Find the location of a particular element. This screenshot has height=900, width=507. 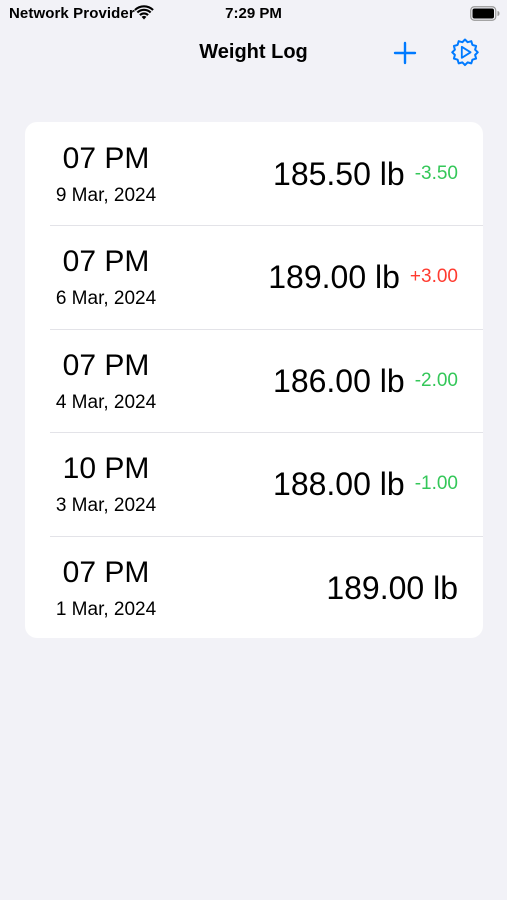

navigation-bar: Weight Log is located at coordinates (253, 52).